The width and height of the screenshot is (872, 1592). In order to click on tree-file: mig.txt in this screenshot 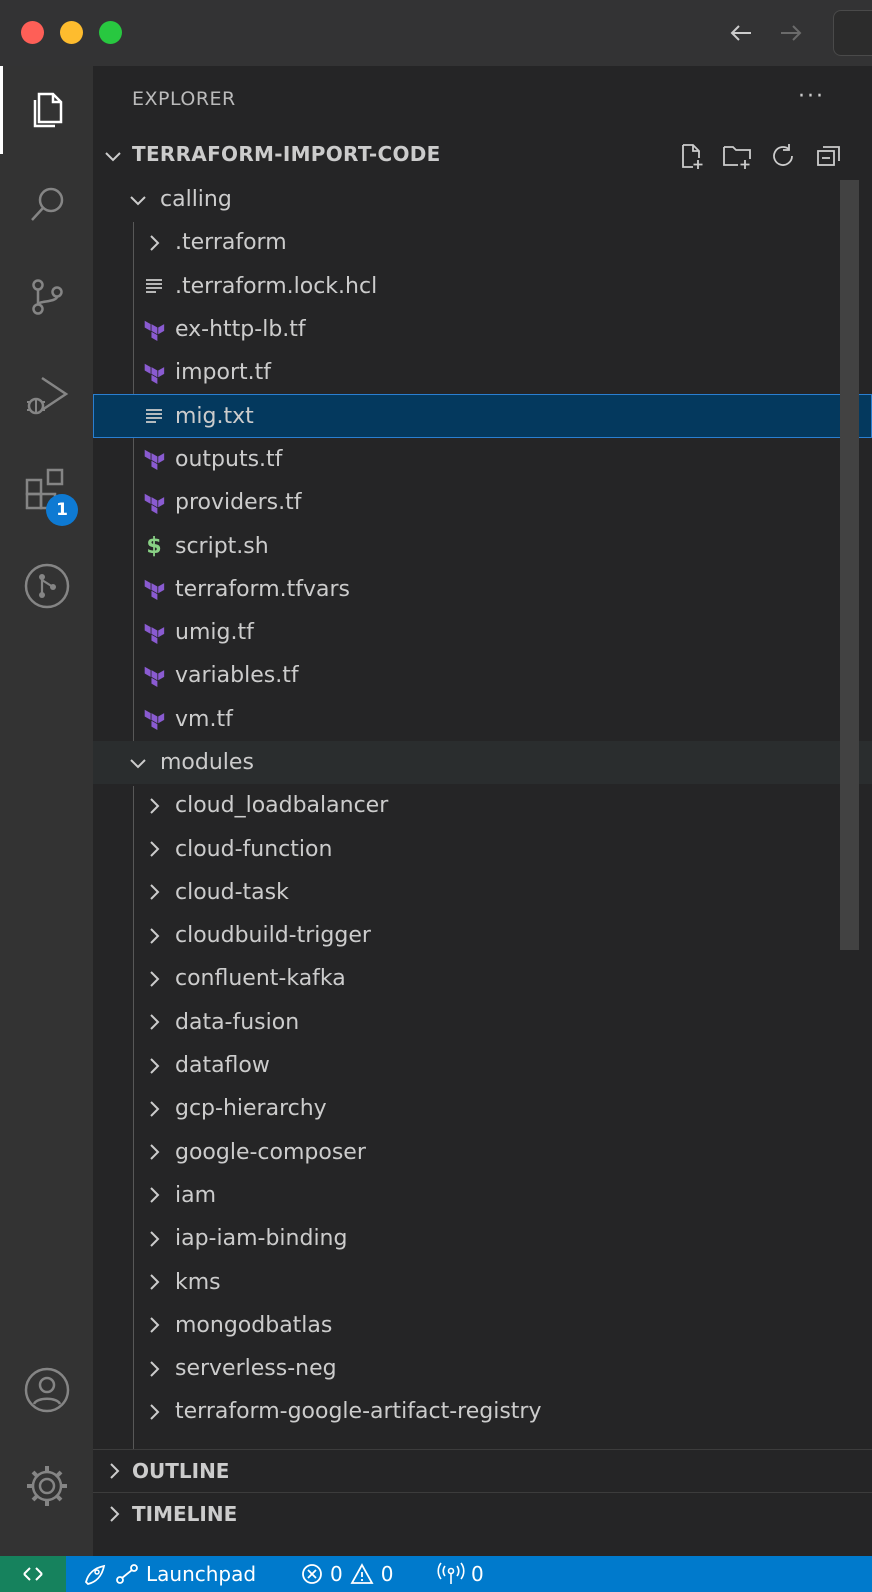, I will do `click(482, 416)`.